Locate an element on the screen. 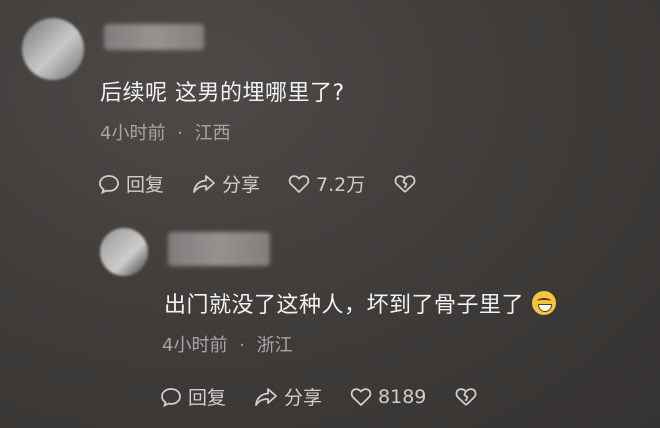  comment-location: 浙江 is located at coordinates (274, 345).